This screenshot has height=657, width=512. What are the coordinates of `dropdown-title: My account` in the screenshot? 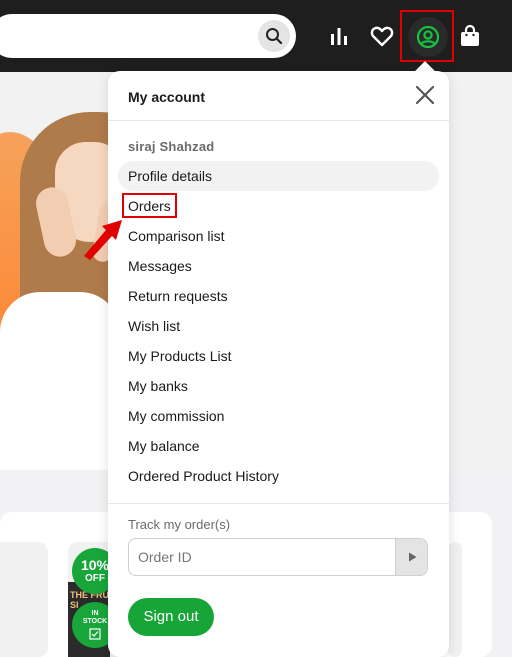 It's located at (167, 97).